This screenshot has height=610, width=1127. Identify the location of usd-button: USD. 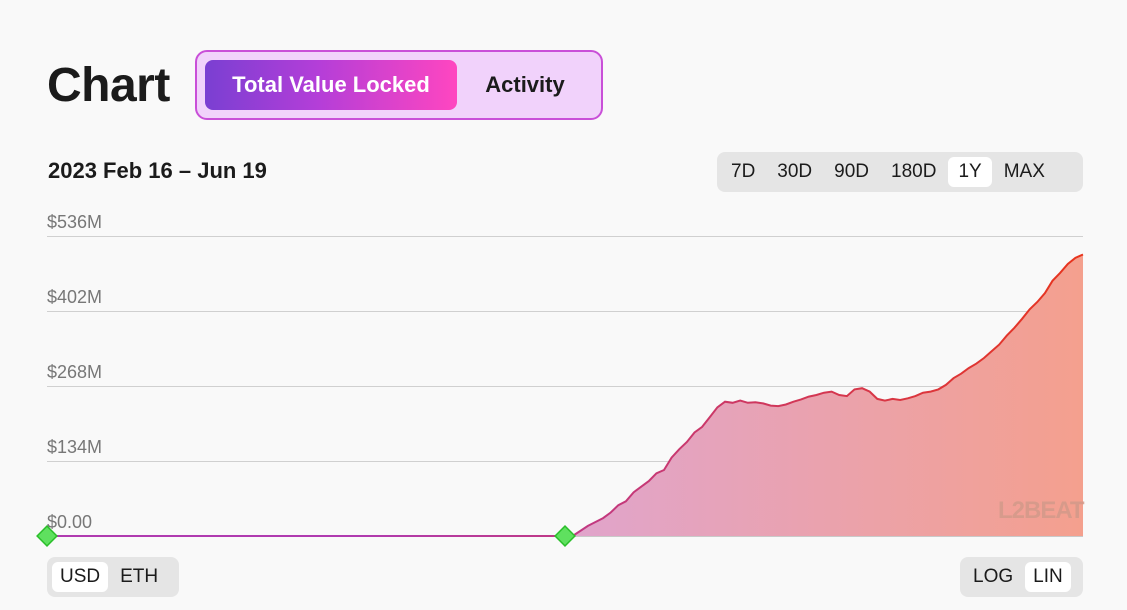
(80, 577).